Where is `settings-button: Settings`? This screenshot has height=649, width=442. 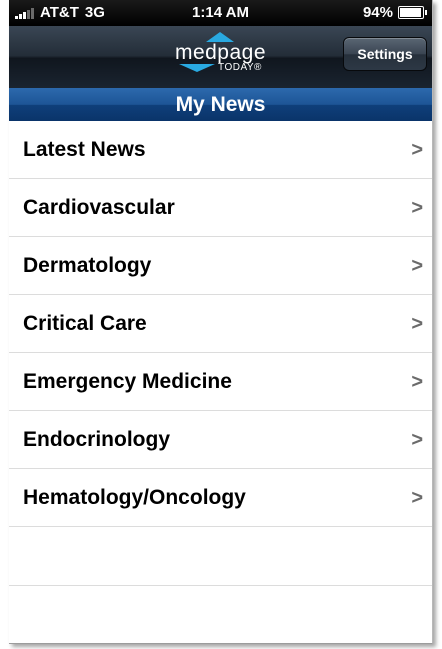
settings-button: Settings is located at coordinates (385, 54).